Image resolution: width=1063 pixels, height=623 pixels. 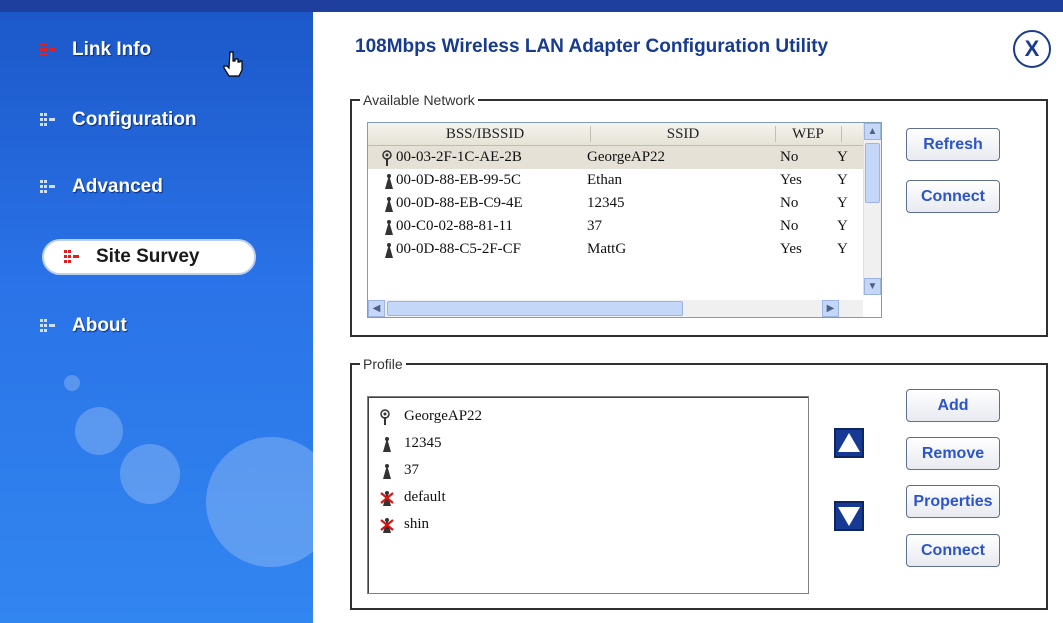 I want to click on network-list-header: BSS/IBSSID SSID WEP, so click(x=624, y=134).